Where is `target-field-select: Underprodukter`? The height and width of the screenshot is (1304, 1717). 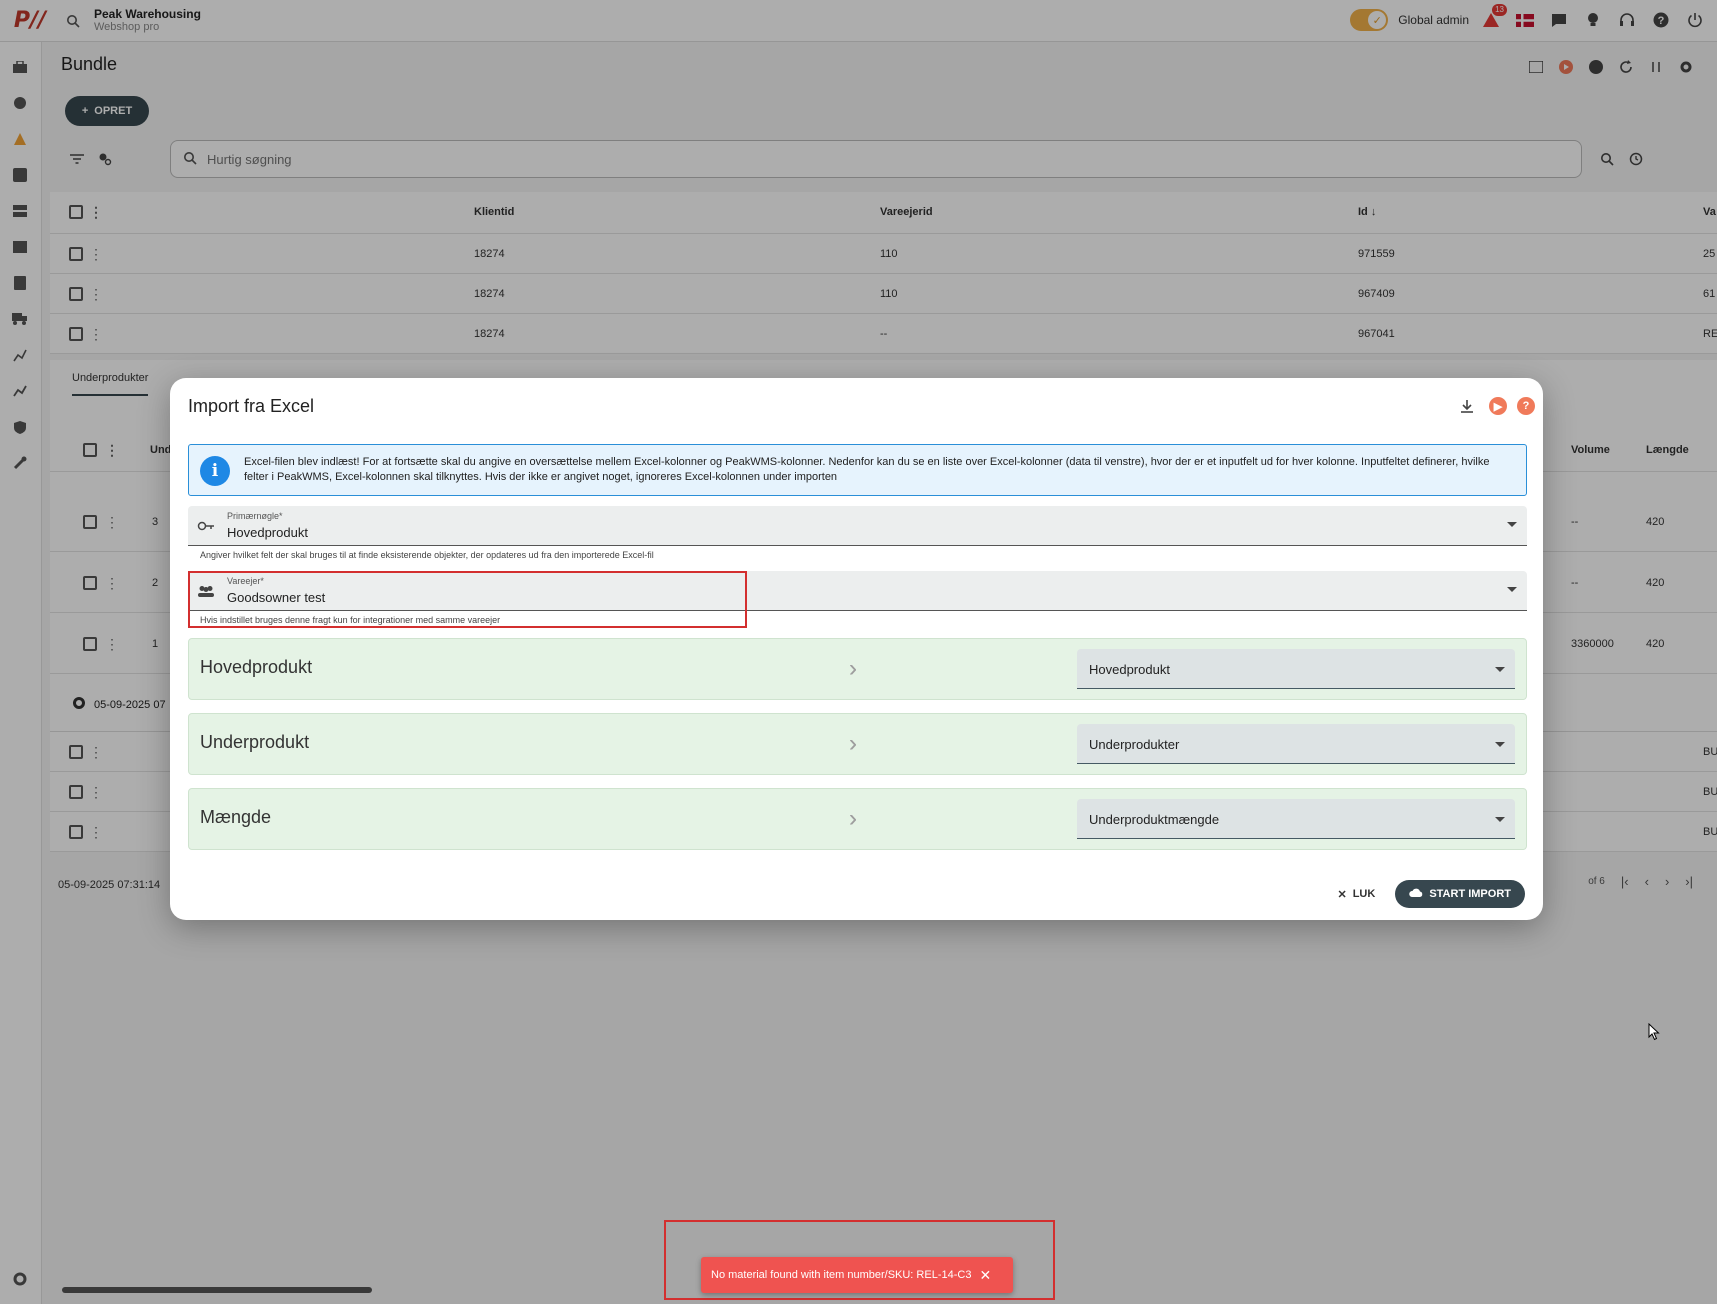
target-field-select: Underprodukter is located at coordinates (1296, 744).